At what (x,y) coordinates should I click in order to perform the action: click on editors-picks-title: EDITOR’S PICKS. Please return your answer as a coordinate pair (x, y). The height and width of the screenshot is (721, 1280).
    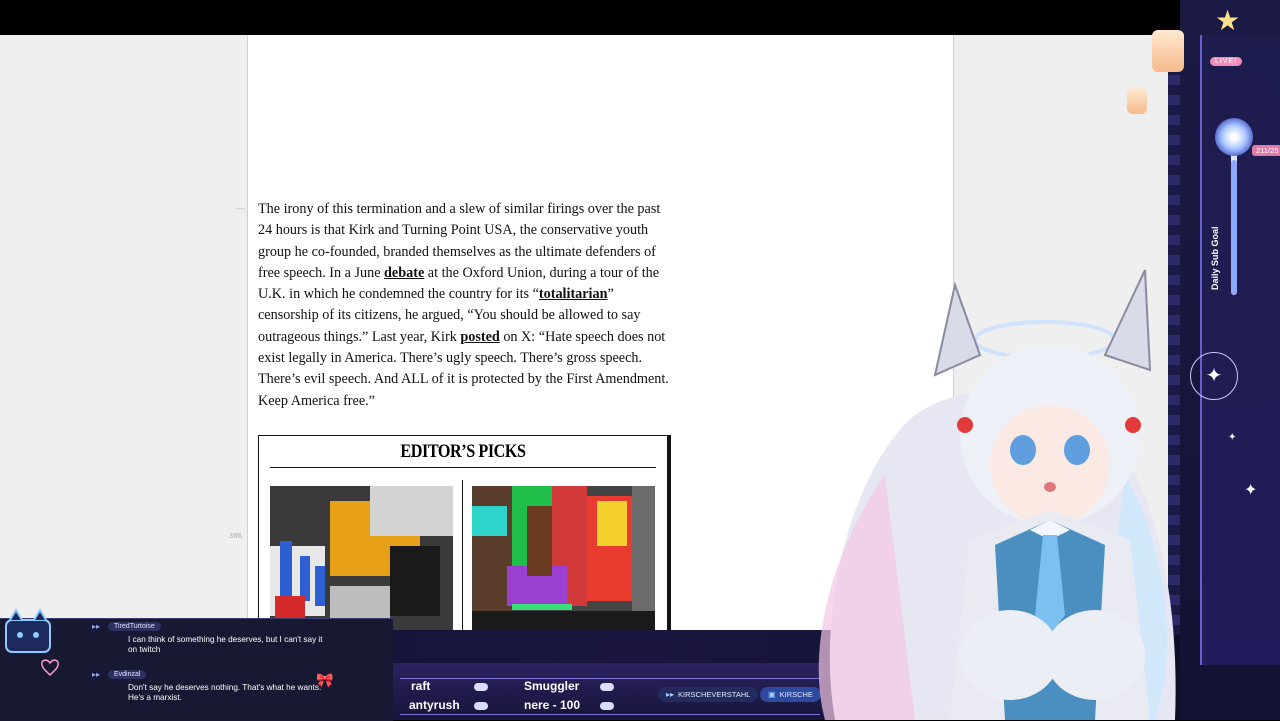
    Looking at the image, I should click on (463, 451).